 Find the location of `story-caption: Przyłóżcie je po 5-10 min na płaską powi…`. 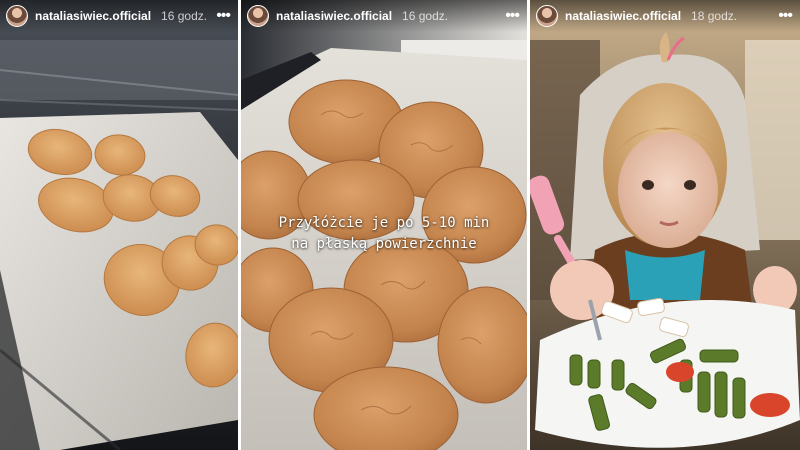

story-caption: Przyłóżcie je po 5-10 min na płaską powi… is located at coordinates (384, 234).